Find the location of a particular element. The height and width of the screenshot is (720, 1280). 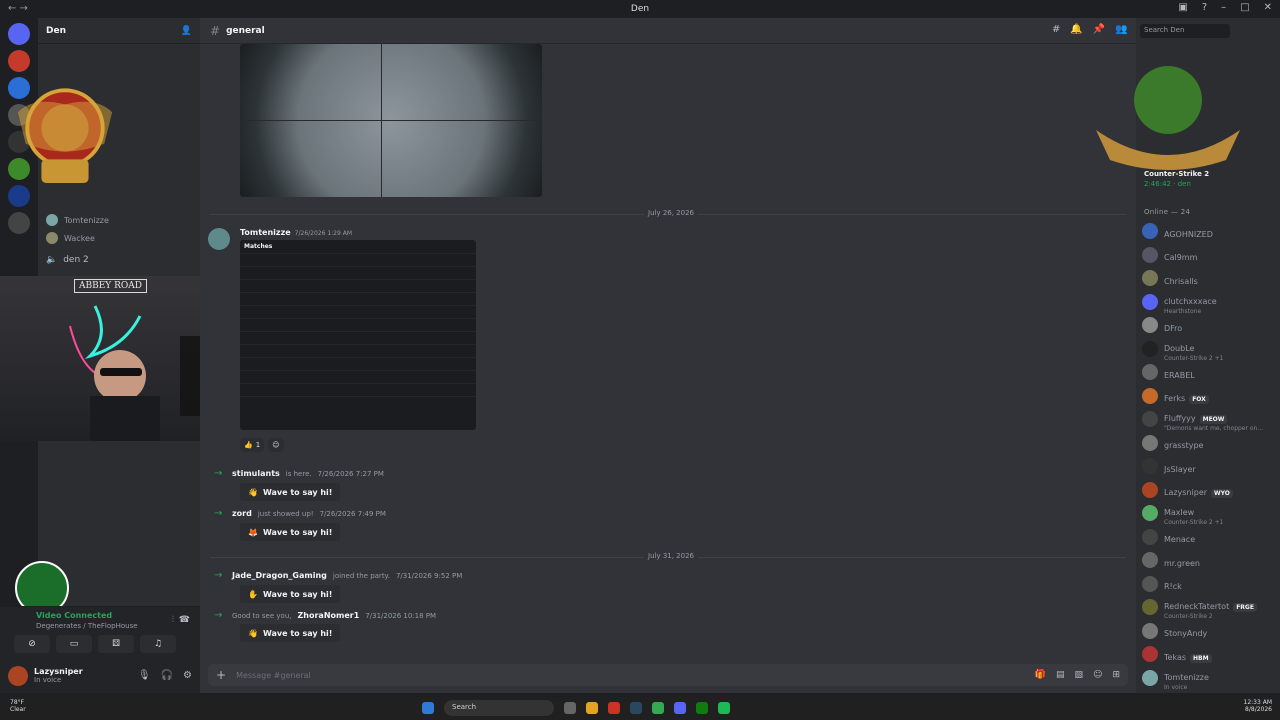

system-user: Jade_Dragon_Gaming is located at coordinates (279, 575).